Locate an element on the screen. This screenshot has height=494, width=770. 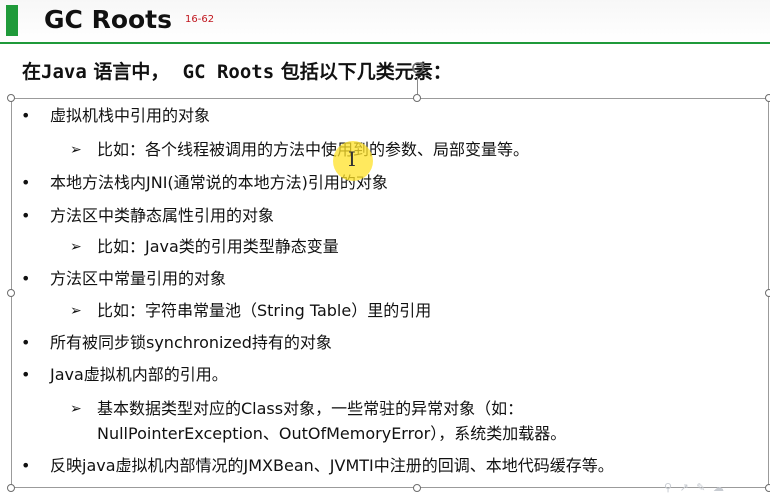
resize-handle-top-center is located at coordinates (417, 98).